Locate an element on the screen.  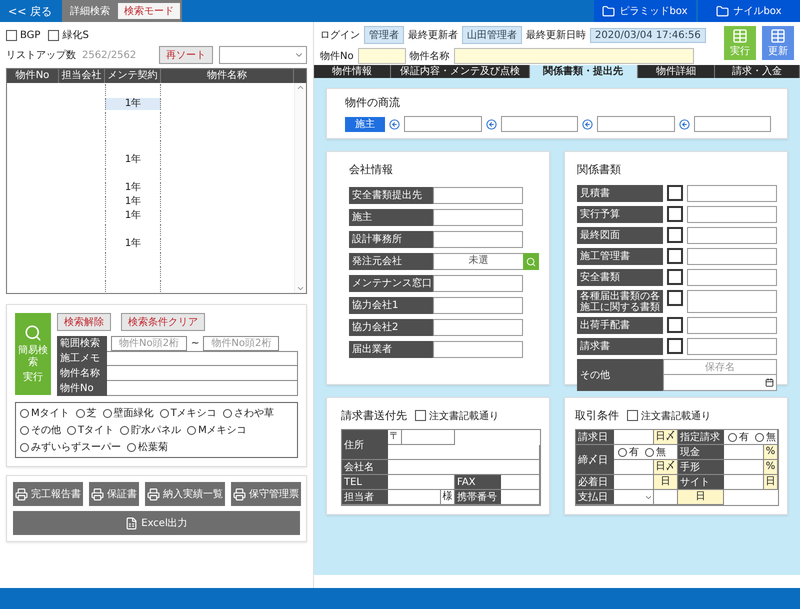
file-name-field: 保存名 is located at coordinates (720, 367).